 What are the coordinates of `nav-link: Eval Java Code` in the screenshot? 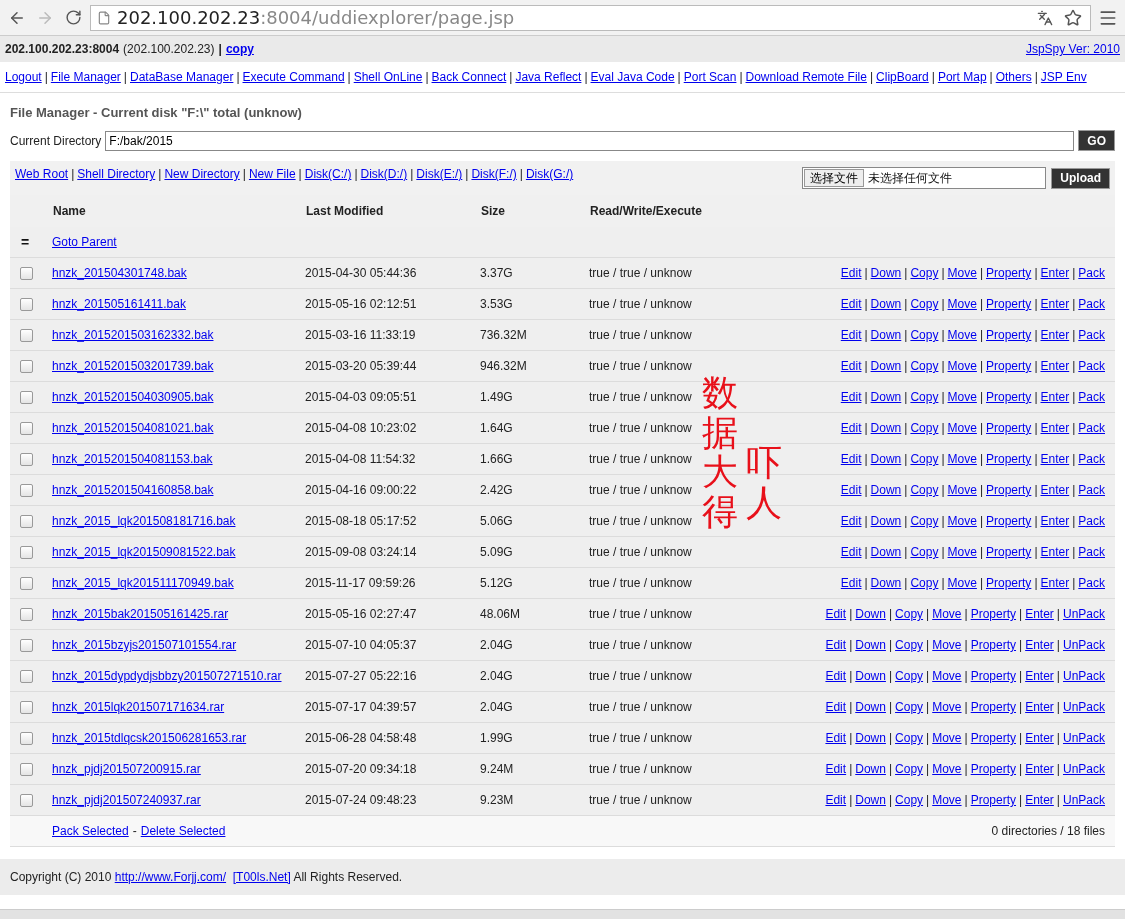 It's located at (632, 77).